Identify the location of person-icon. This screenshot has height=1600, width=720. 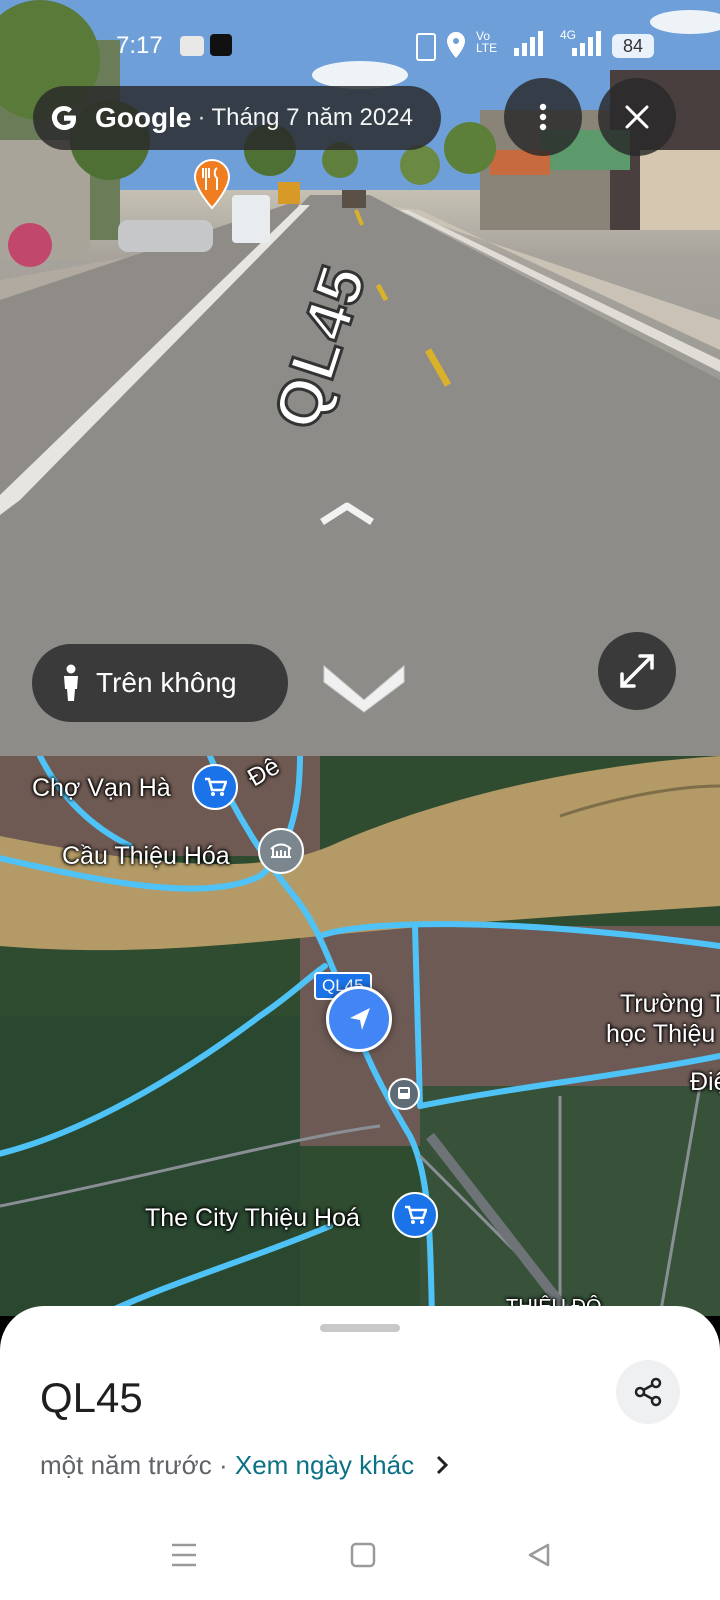
(71, 682).